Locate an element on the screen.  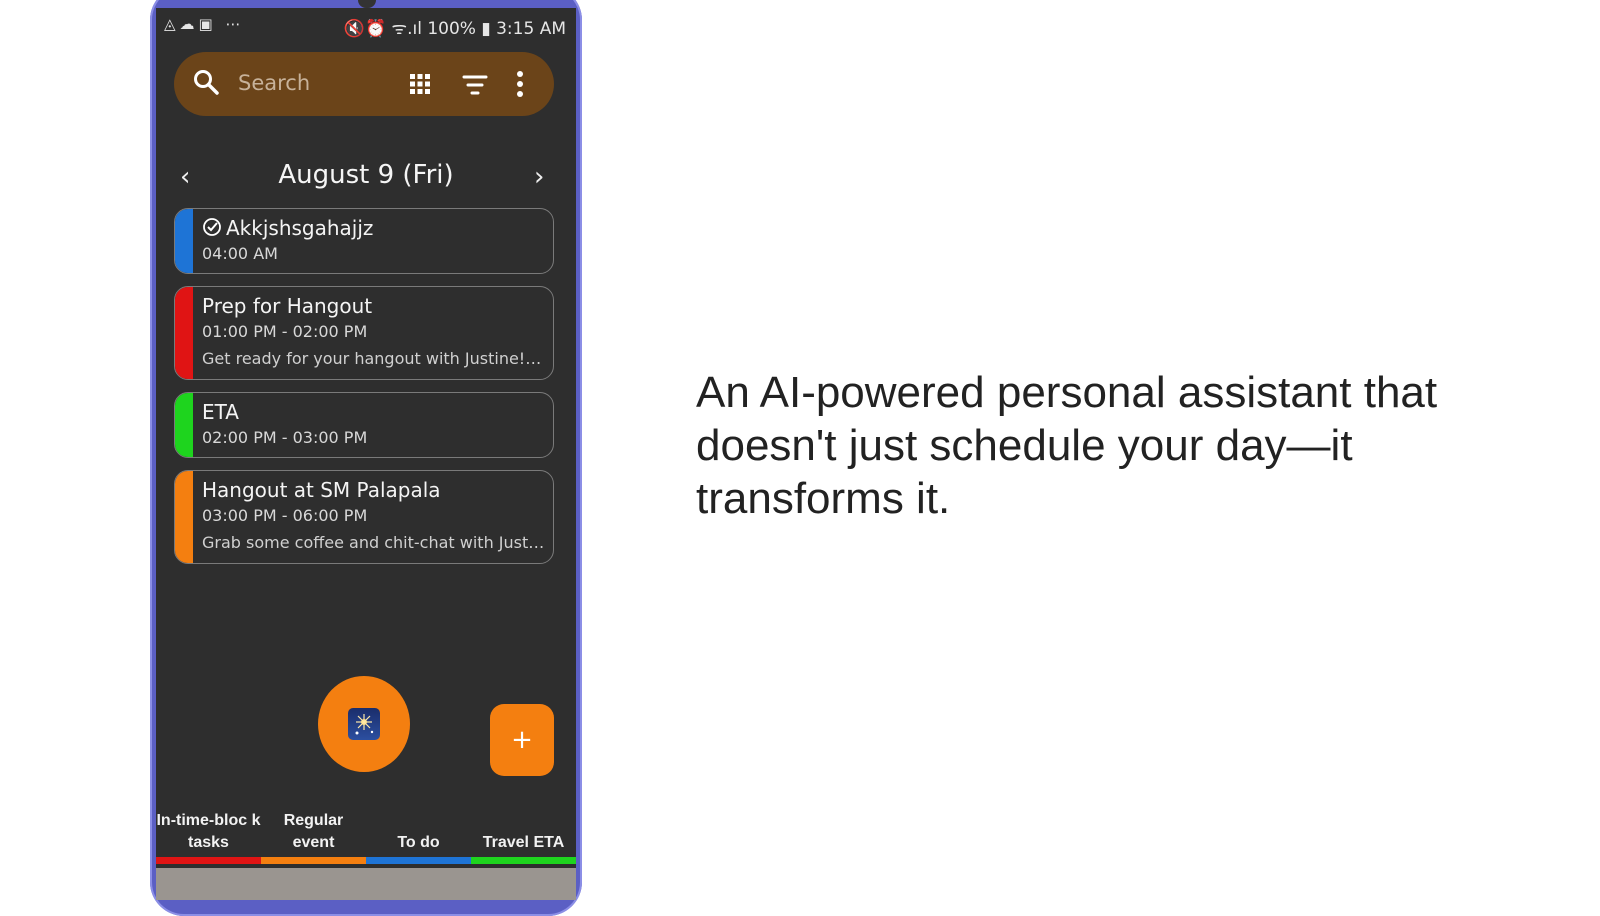
legend-item-to-do: To do is located at coordinates (418, 836).